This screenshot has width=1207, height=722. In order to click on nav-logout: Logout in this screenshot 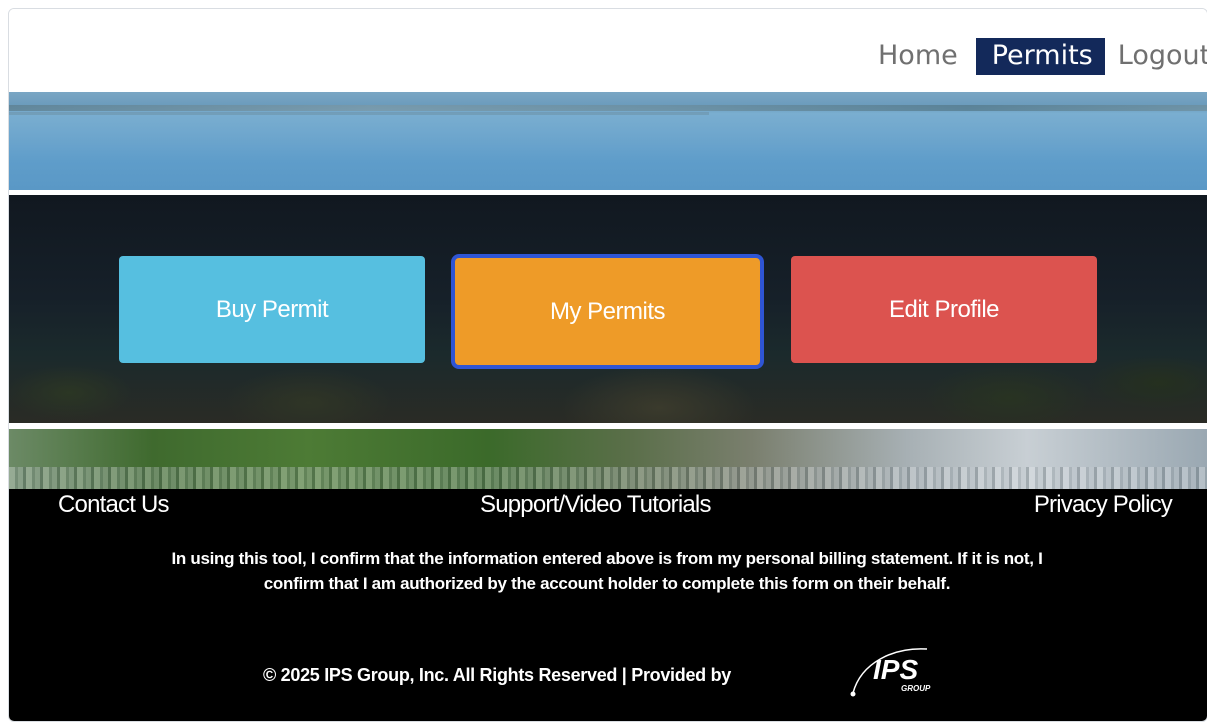, I will do `click(1161, 56)`.